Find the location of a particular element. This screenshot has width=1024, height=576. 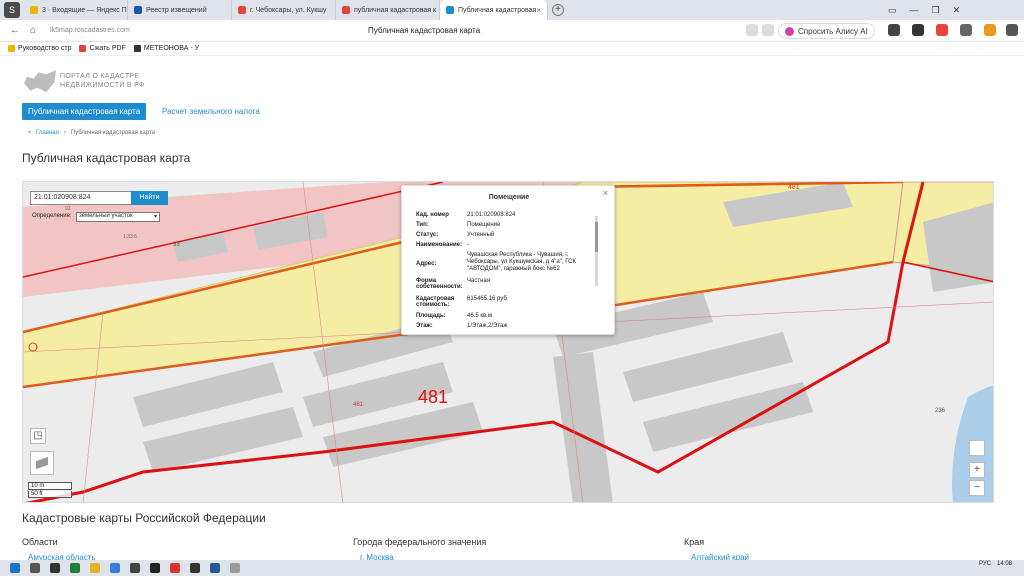

fullscreen-button: ◳ is located at coordinates (38, 436).